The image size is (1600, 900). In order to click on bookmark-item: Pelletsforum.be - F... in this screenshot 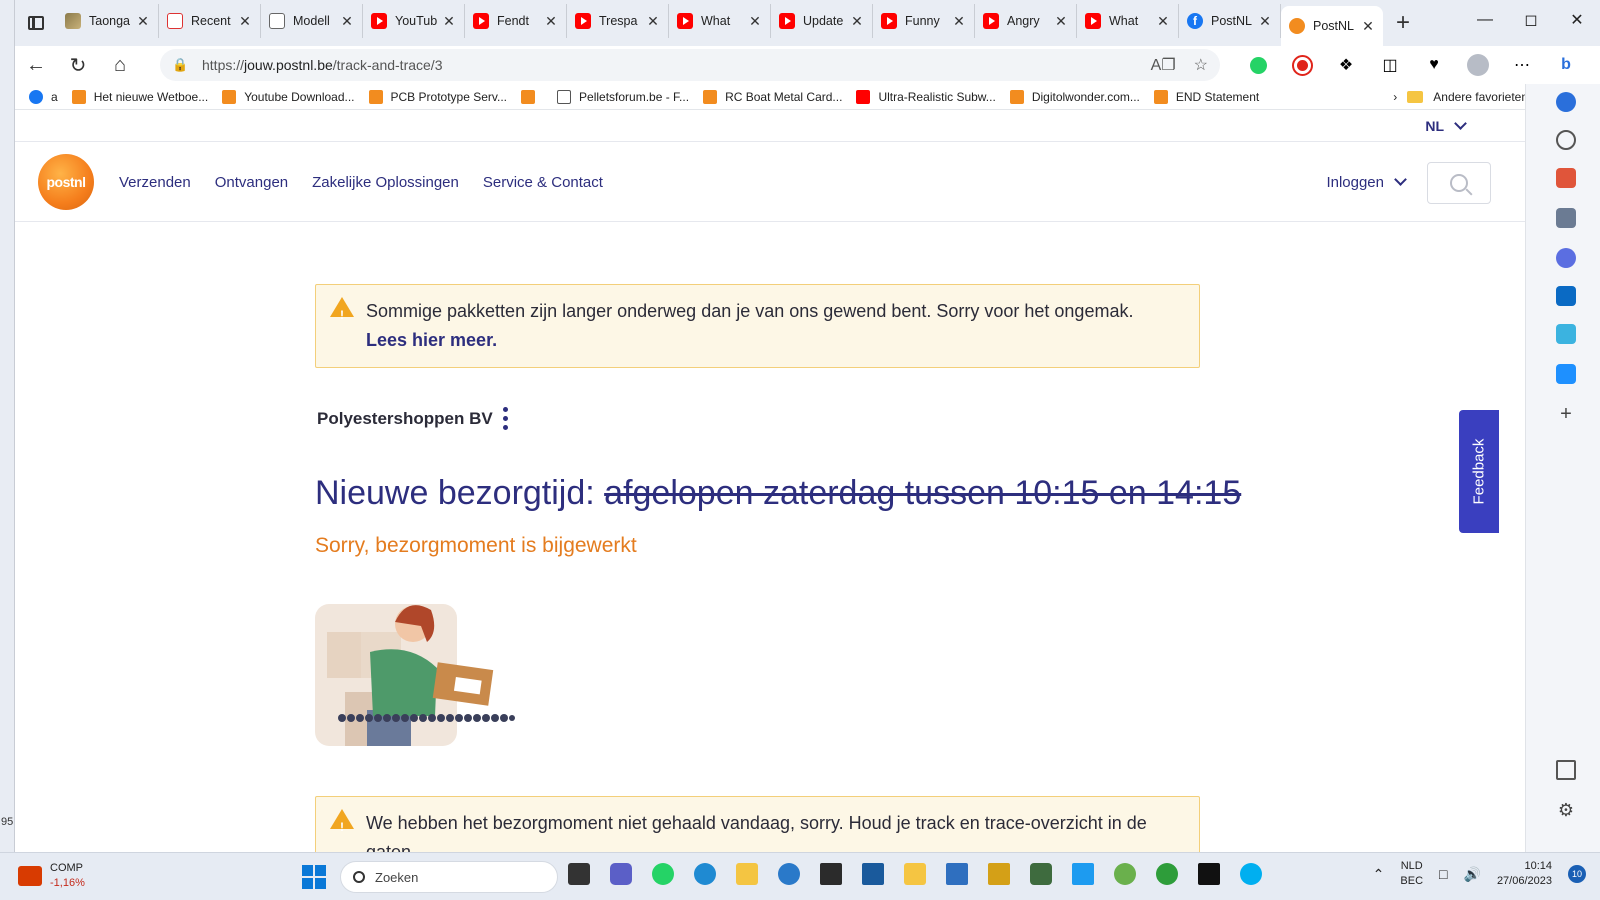, I will do `click(623, 96)`.